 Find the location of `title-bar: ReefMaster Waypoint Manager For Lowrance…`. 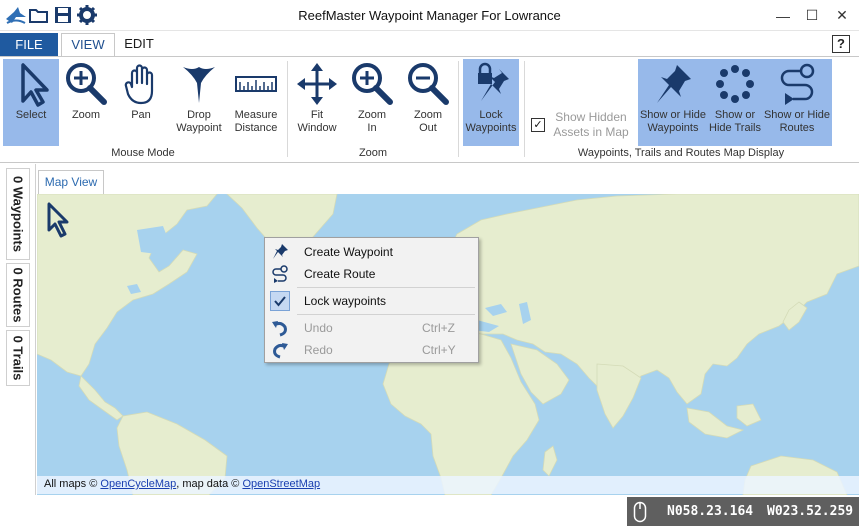

title-bar: ReefMaster Waypoint Manager For Lowrance… is located at coordinates (429, 15).